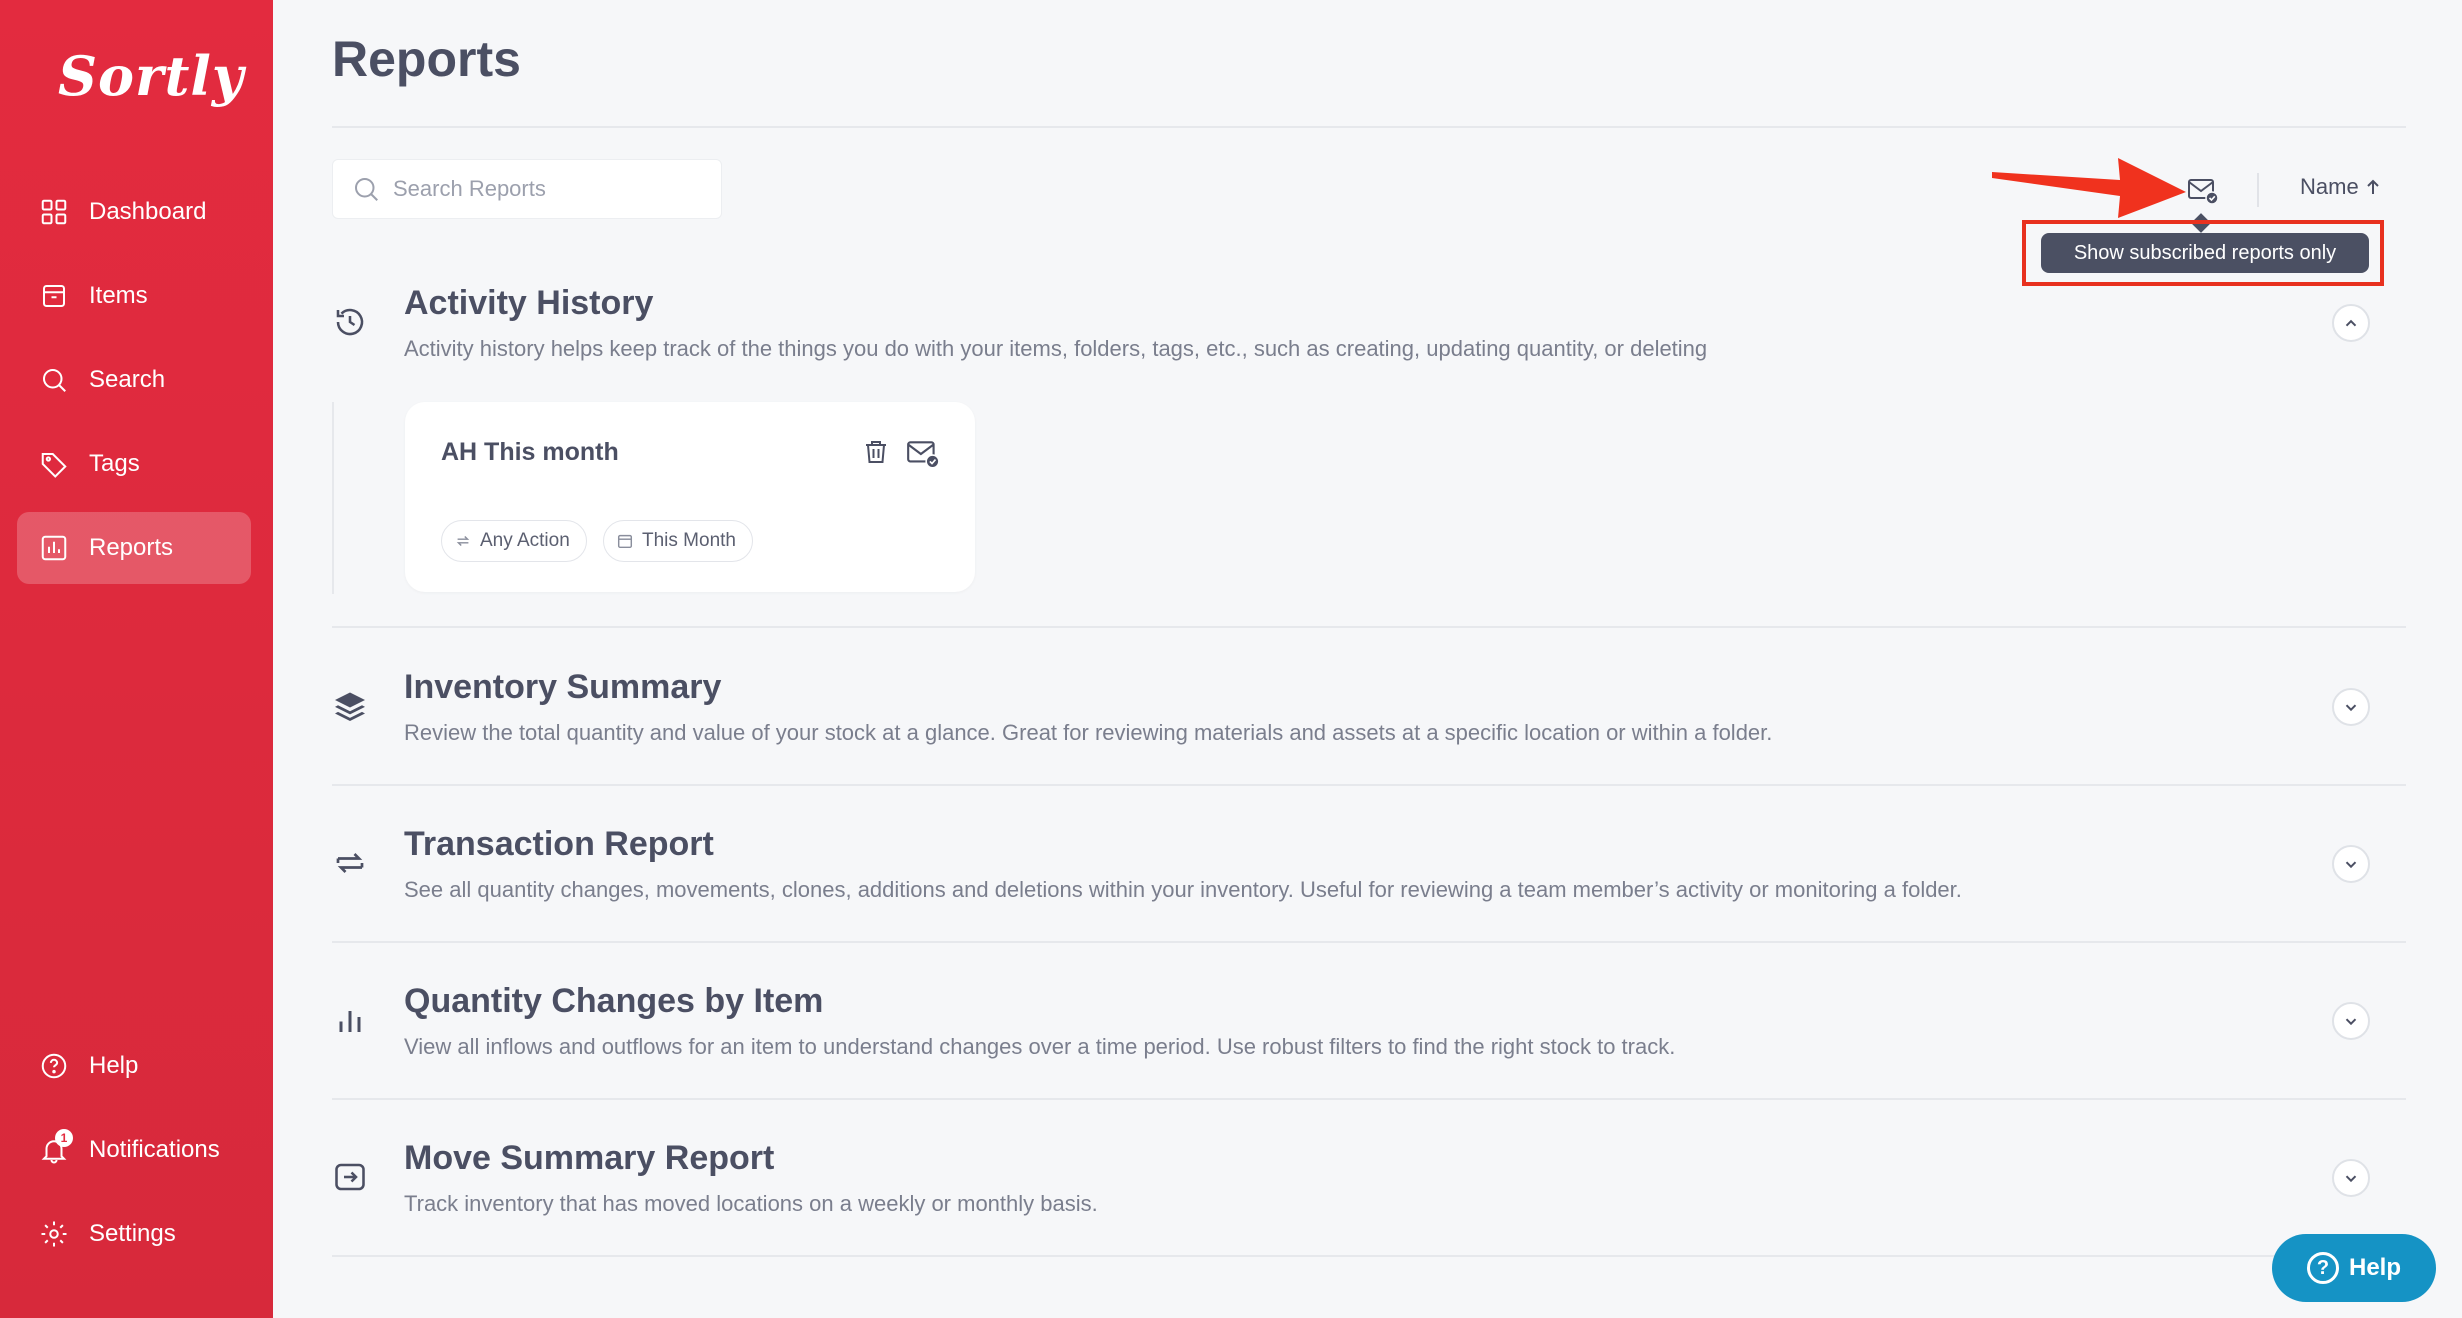  What do you see at coordinates (2374, 1267) in the screenshot?
I see `help-widget-label: Help` at bounding box center [2374, 1267].